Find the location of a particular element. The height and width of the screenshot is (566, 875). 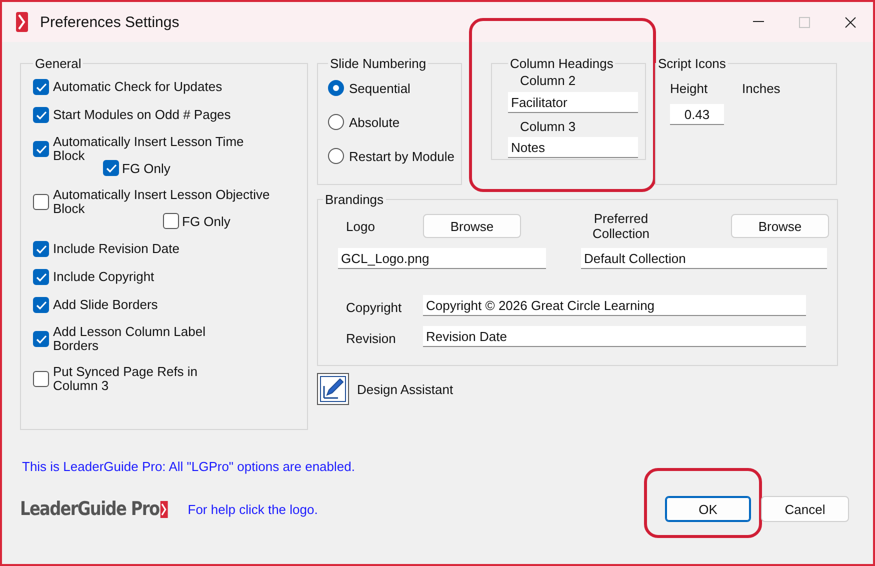

checkbox-label: Put Synced Page Refs in Column 3 is located at coordinates (126, 379).